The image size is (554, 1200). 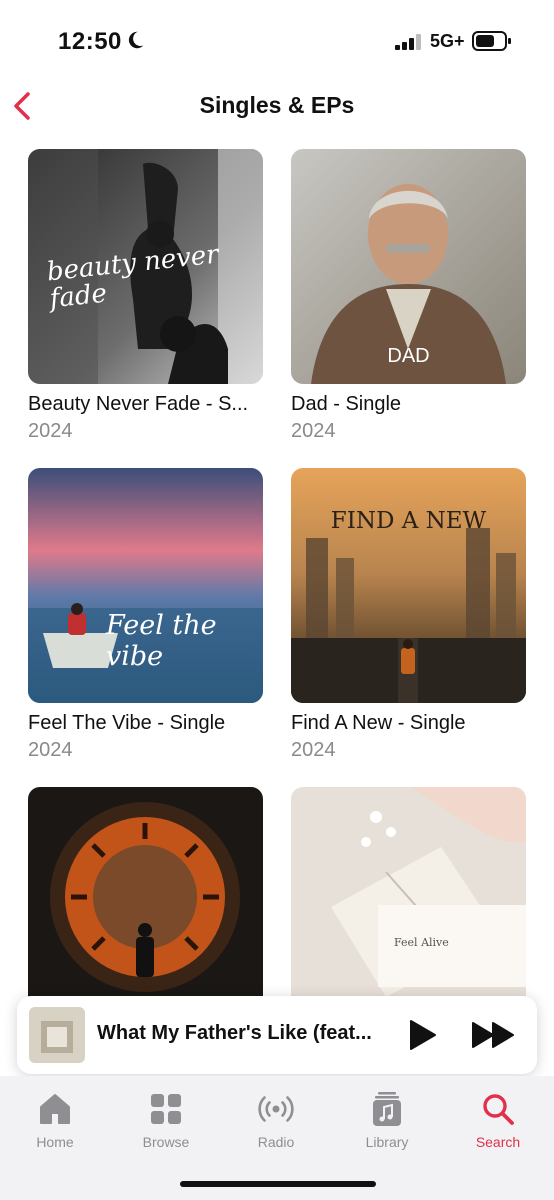 What do you see at coordinates (145, 585) in the screenshot?
I see `album-artwork: Feel the vibe` at bounding box center [145, 585].